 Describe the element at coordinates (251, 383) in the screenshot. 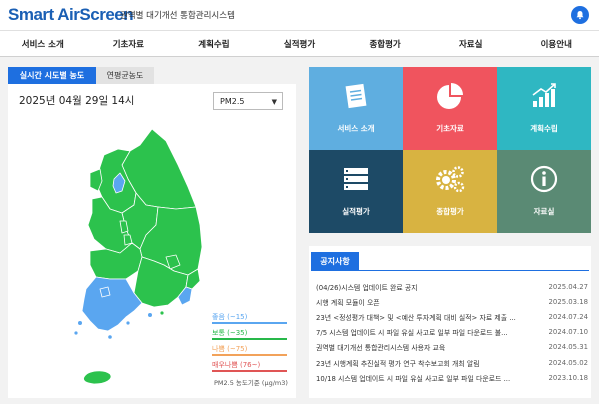

I see `legend-unit-note: PM2.5 농도기준 (μg/m3)` at that location.